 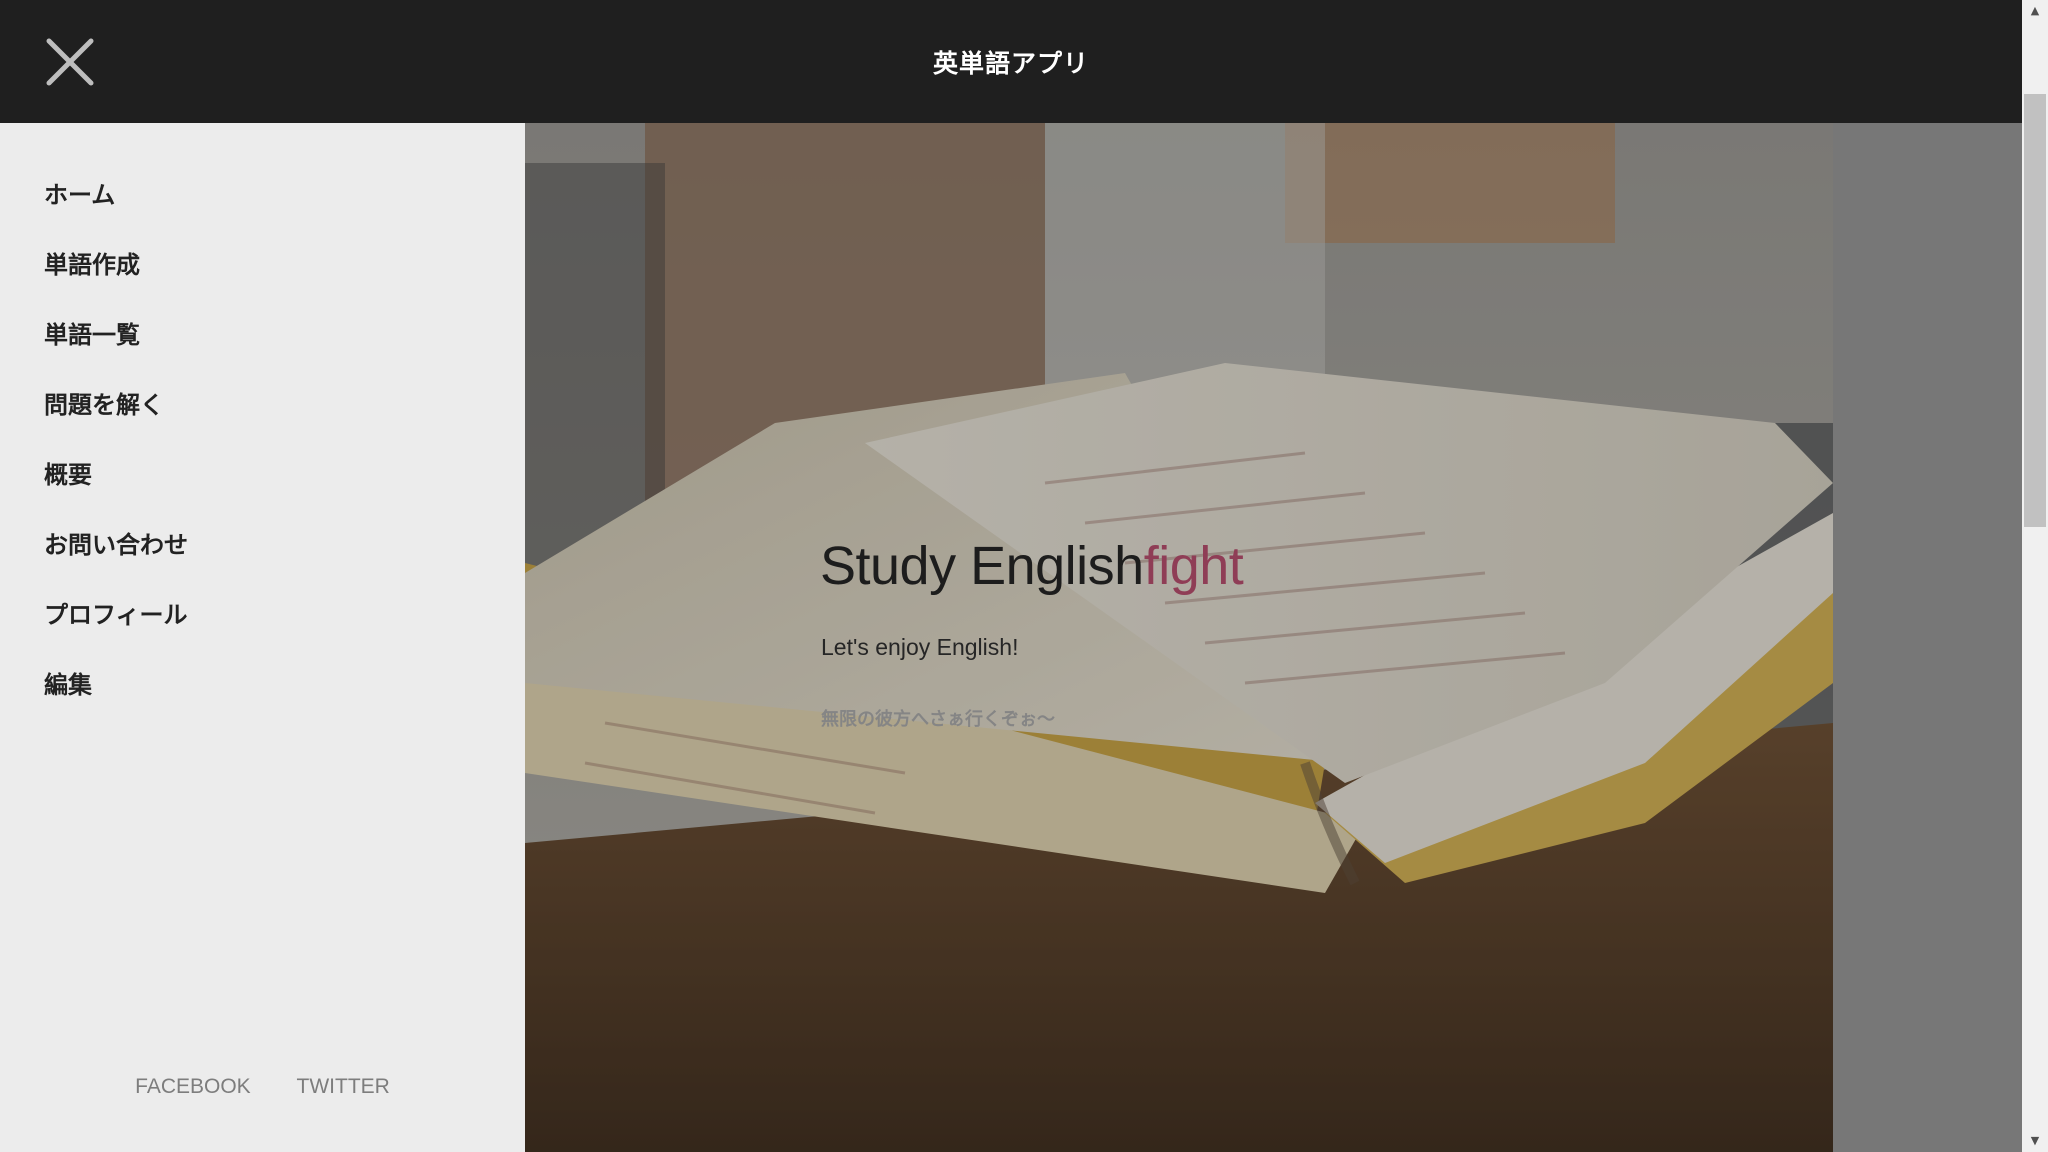 I want to click on scroll-down-arrow-icon: ▼, so click(x=2035, y=1141).